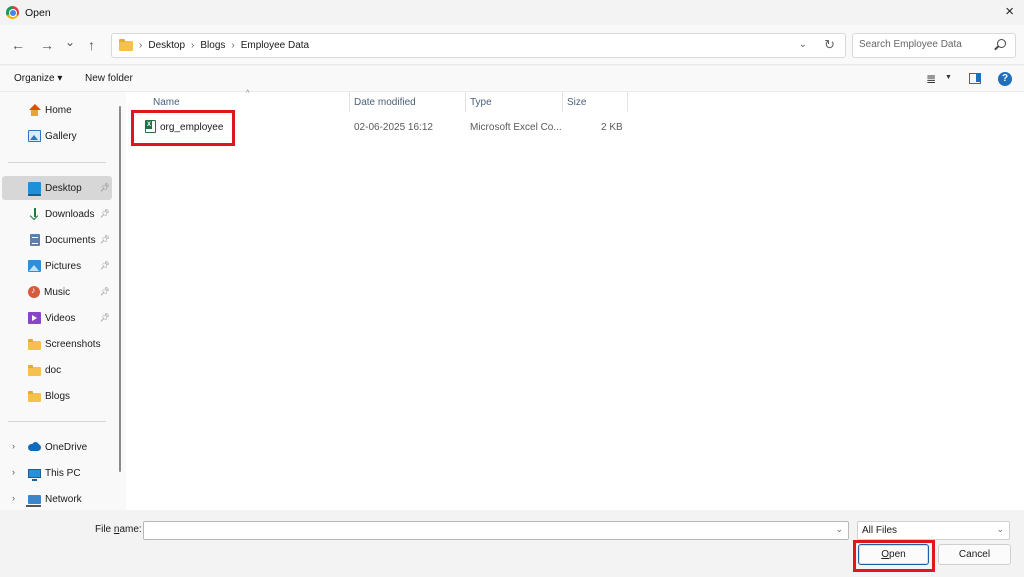 This screenshot has height=577, width=1024. I want to click on preview-pane-icon, so click(975, 78).